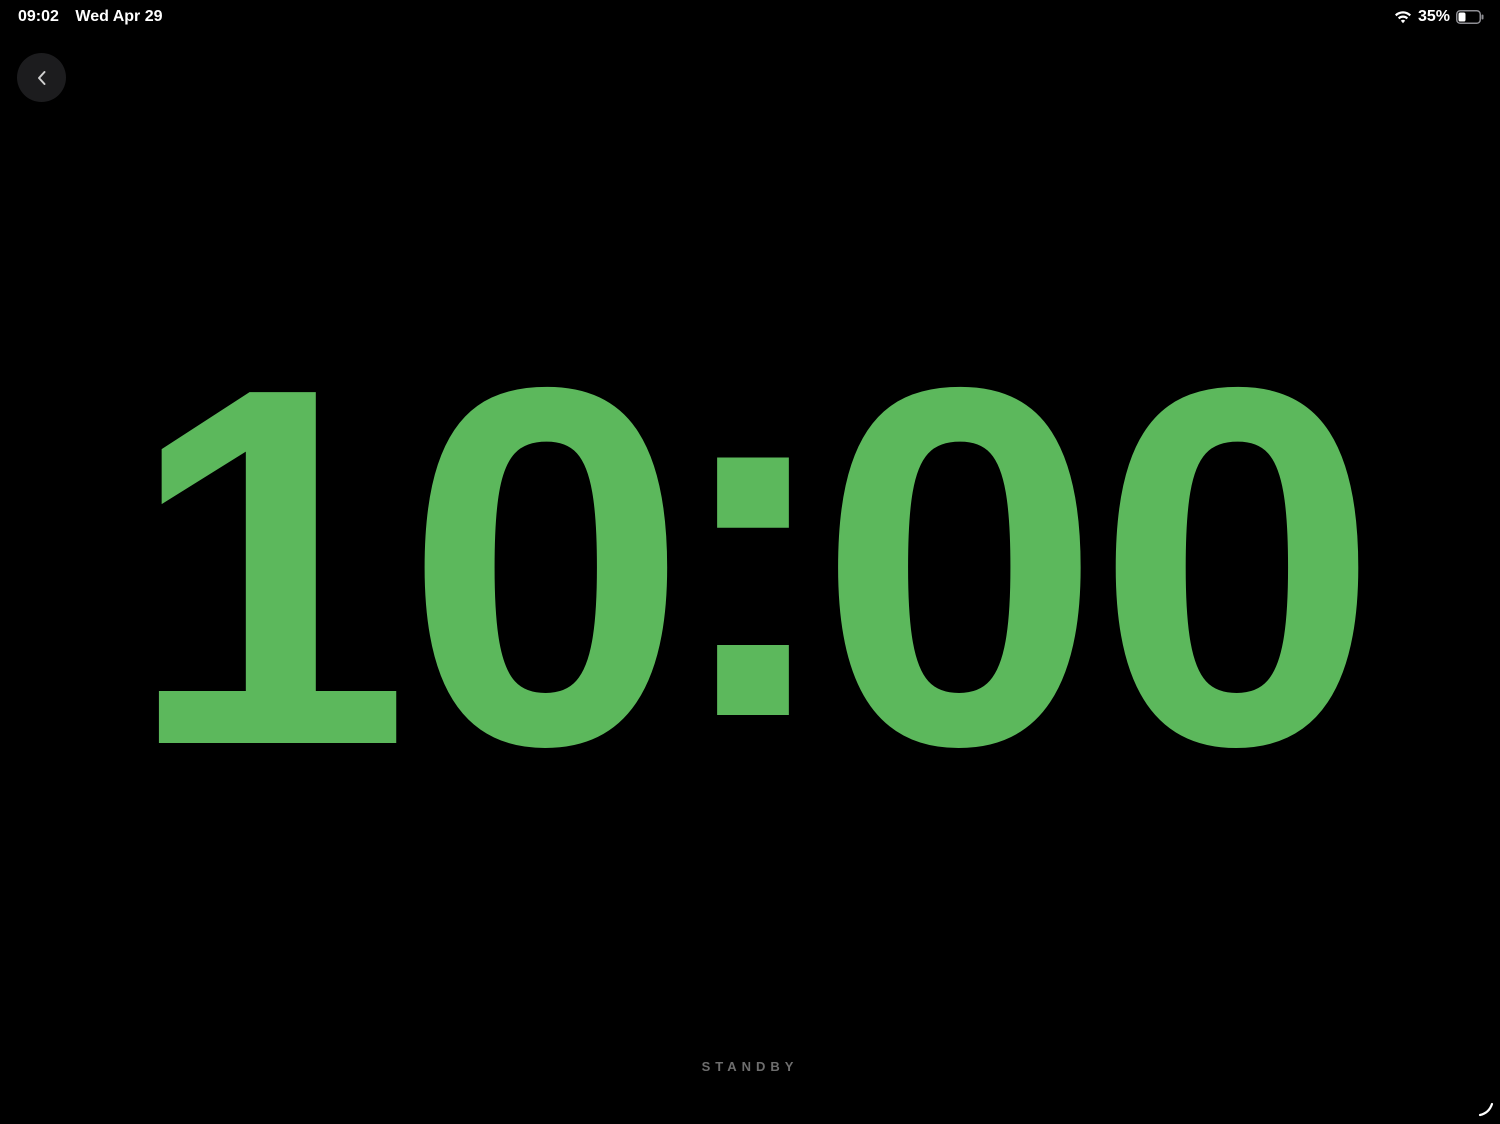 The height and width of the screenshot is (1124, 1500). I want to click on chevron-left-icon, so click(42, 78).